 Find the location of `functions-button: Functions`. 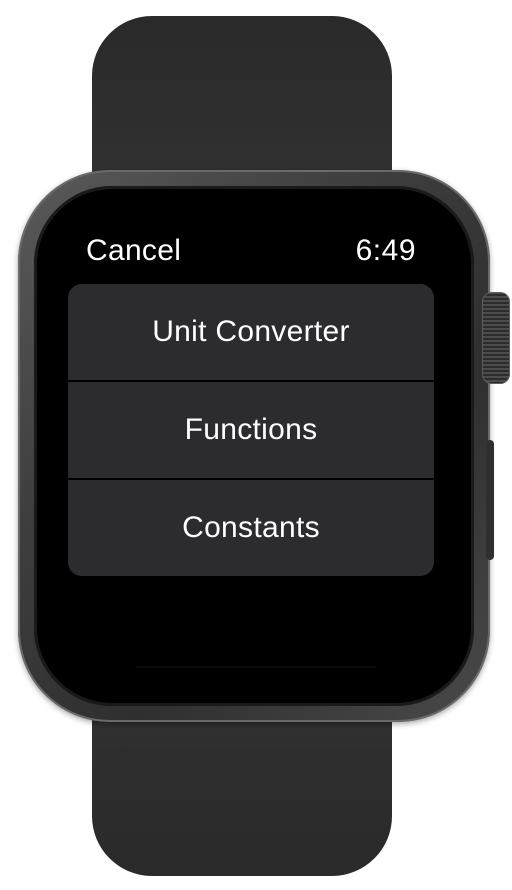

functions-button: Functions is located at coordinates (251, 430).